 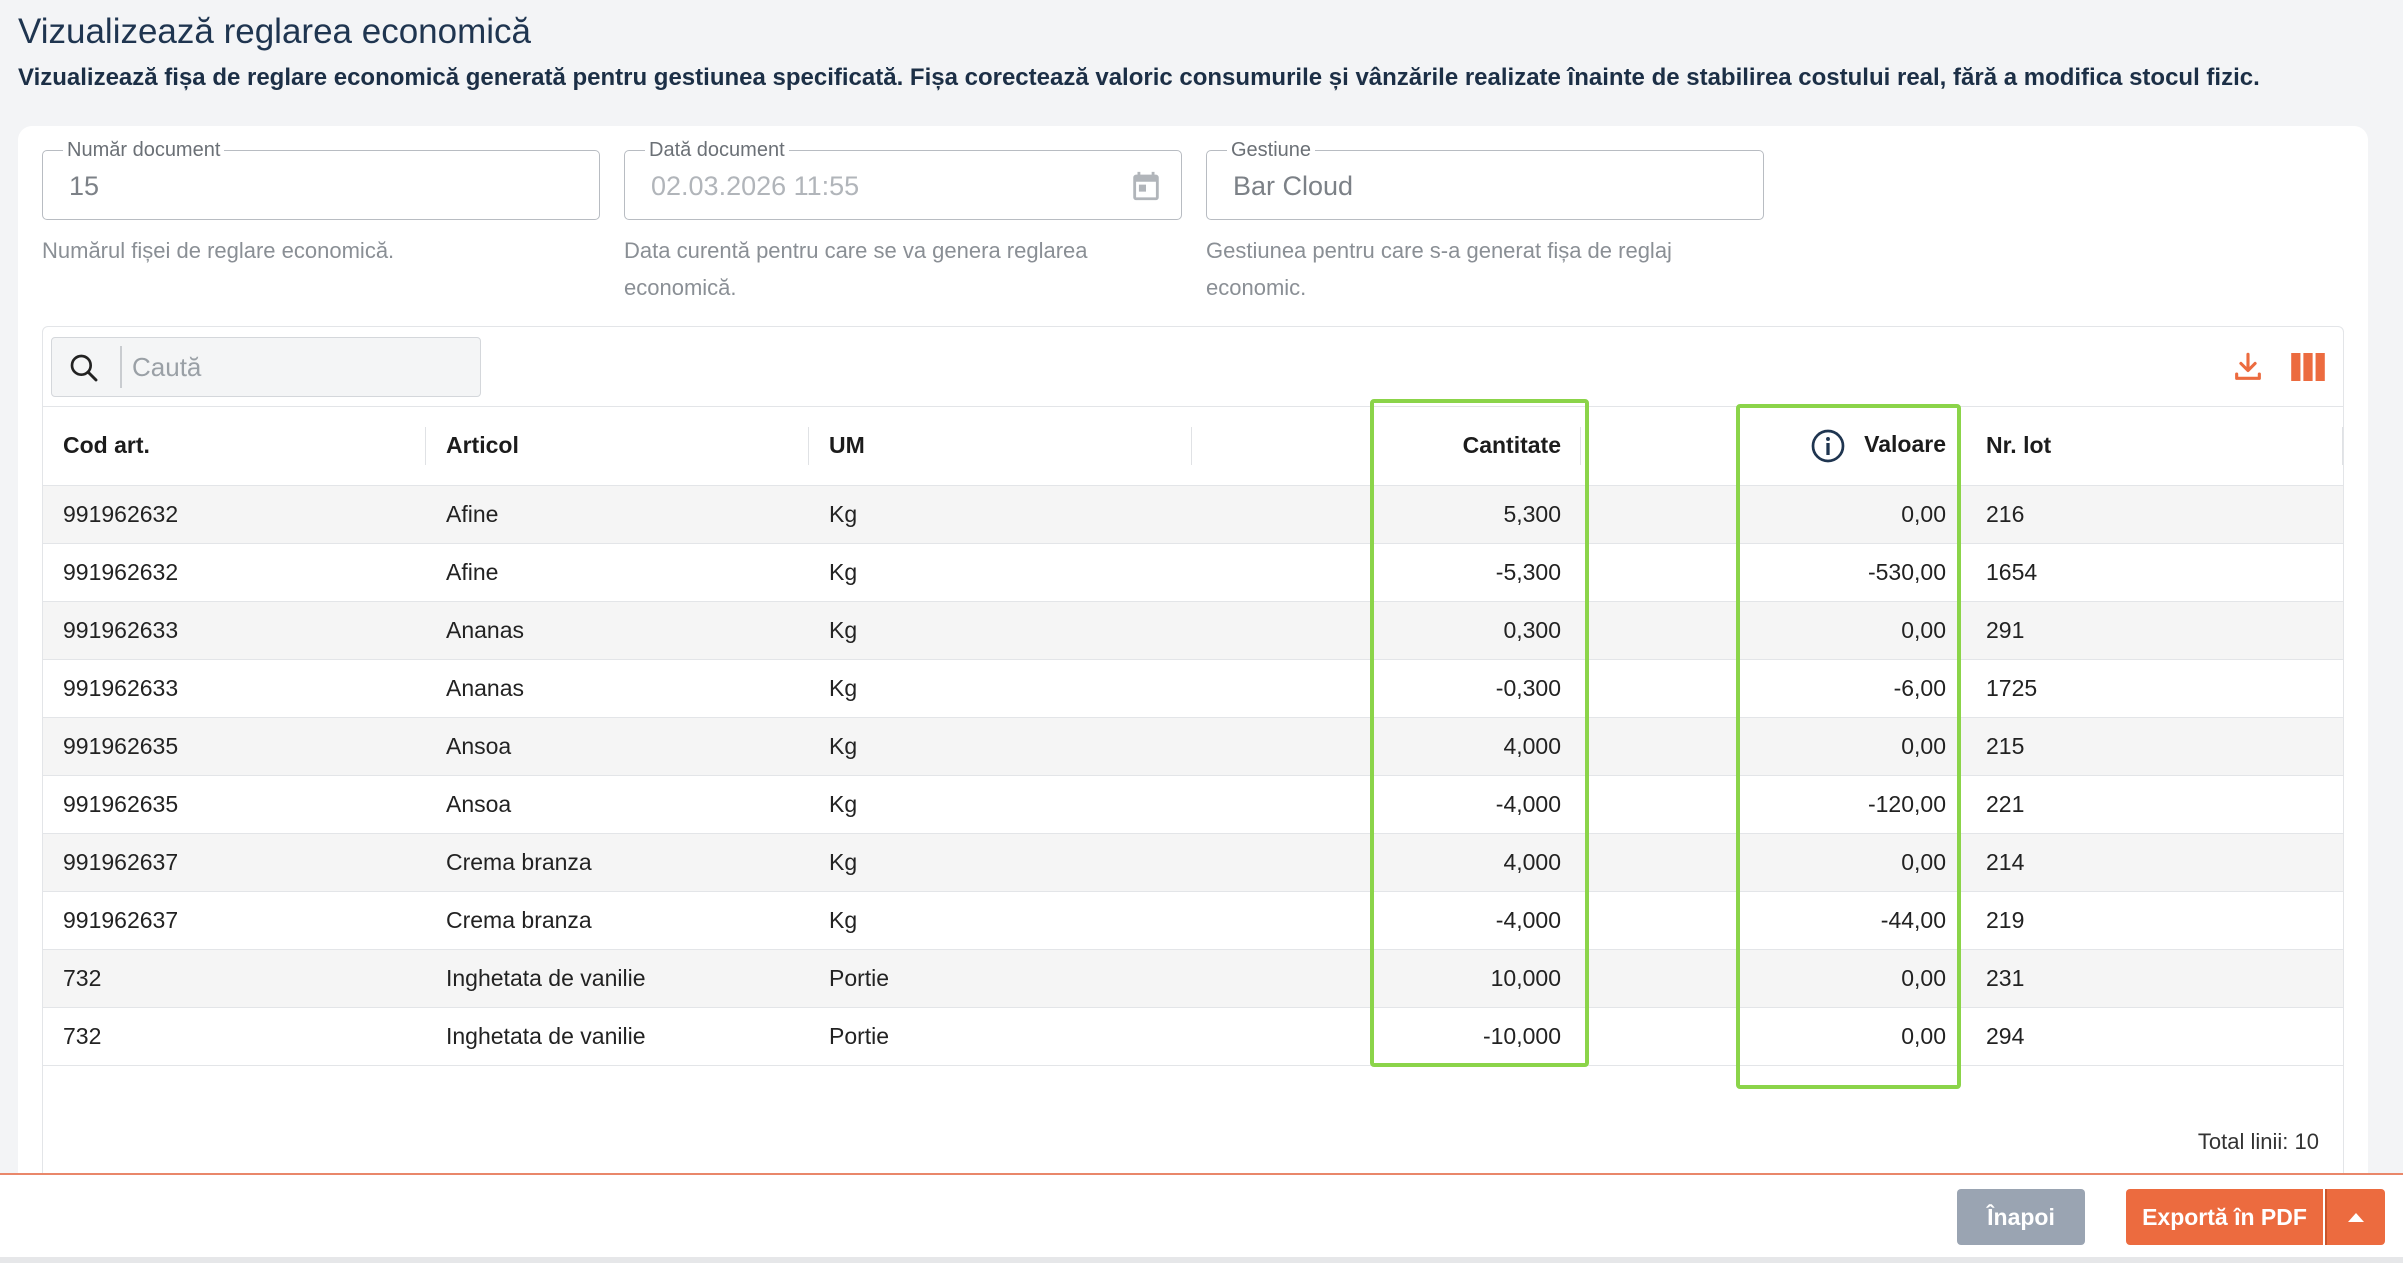 What do you see at coordinates (1478, 1036) in the screenshot?
I see `cell-quantity: -10,000` at bounding box center [1478, 1036].